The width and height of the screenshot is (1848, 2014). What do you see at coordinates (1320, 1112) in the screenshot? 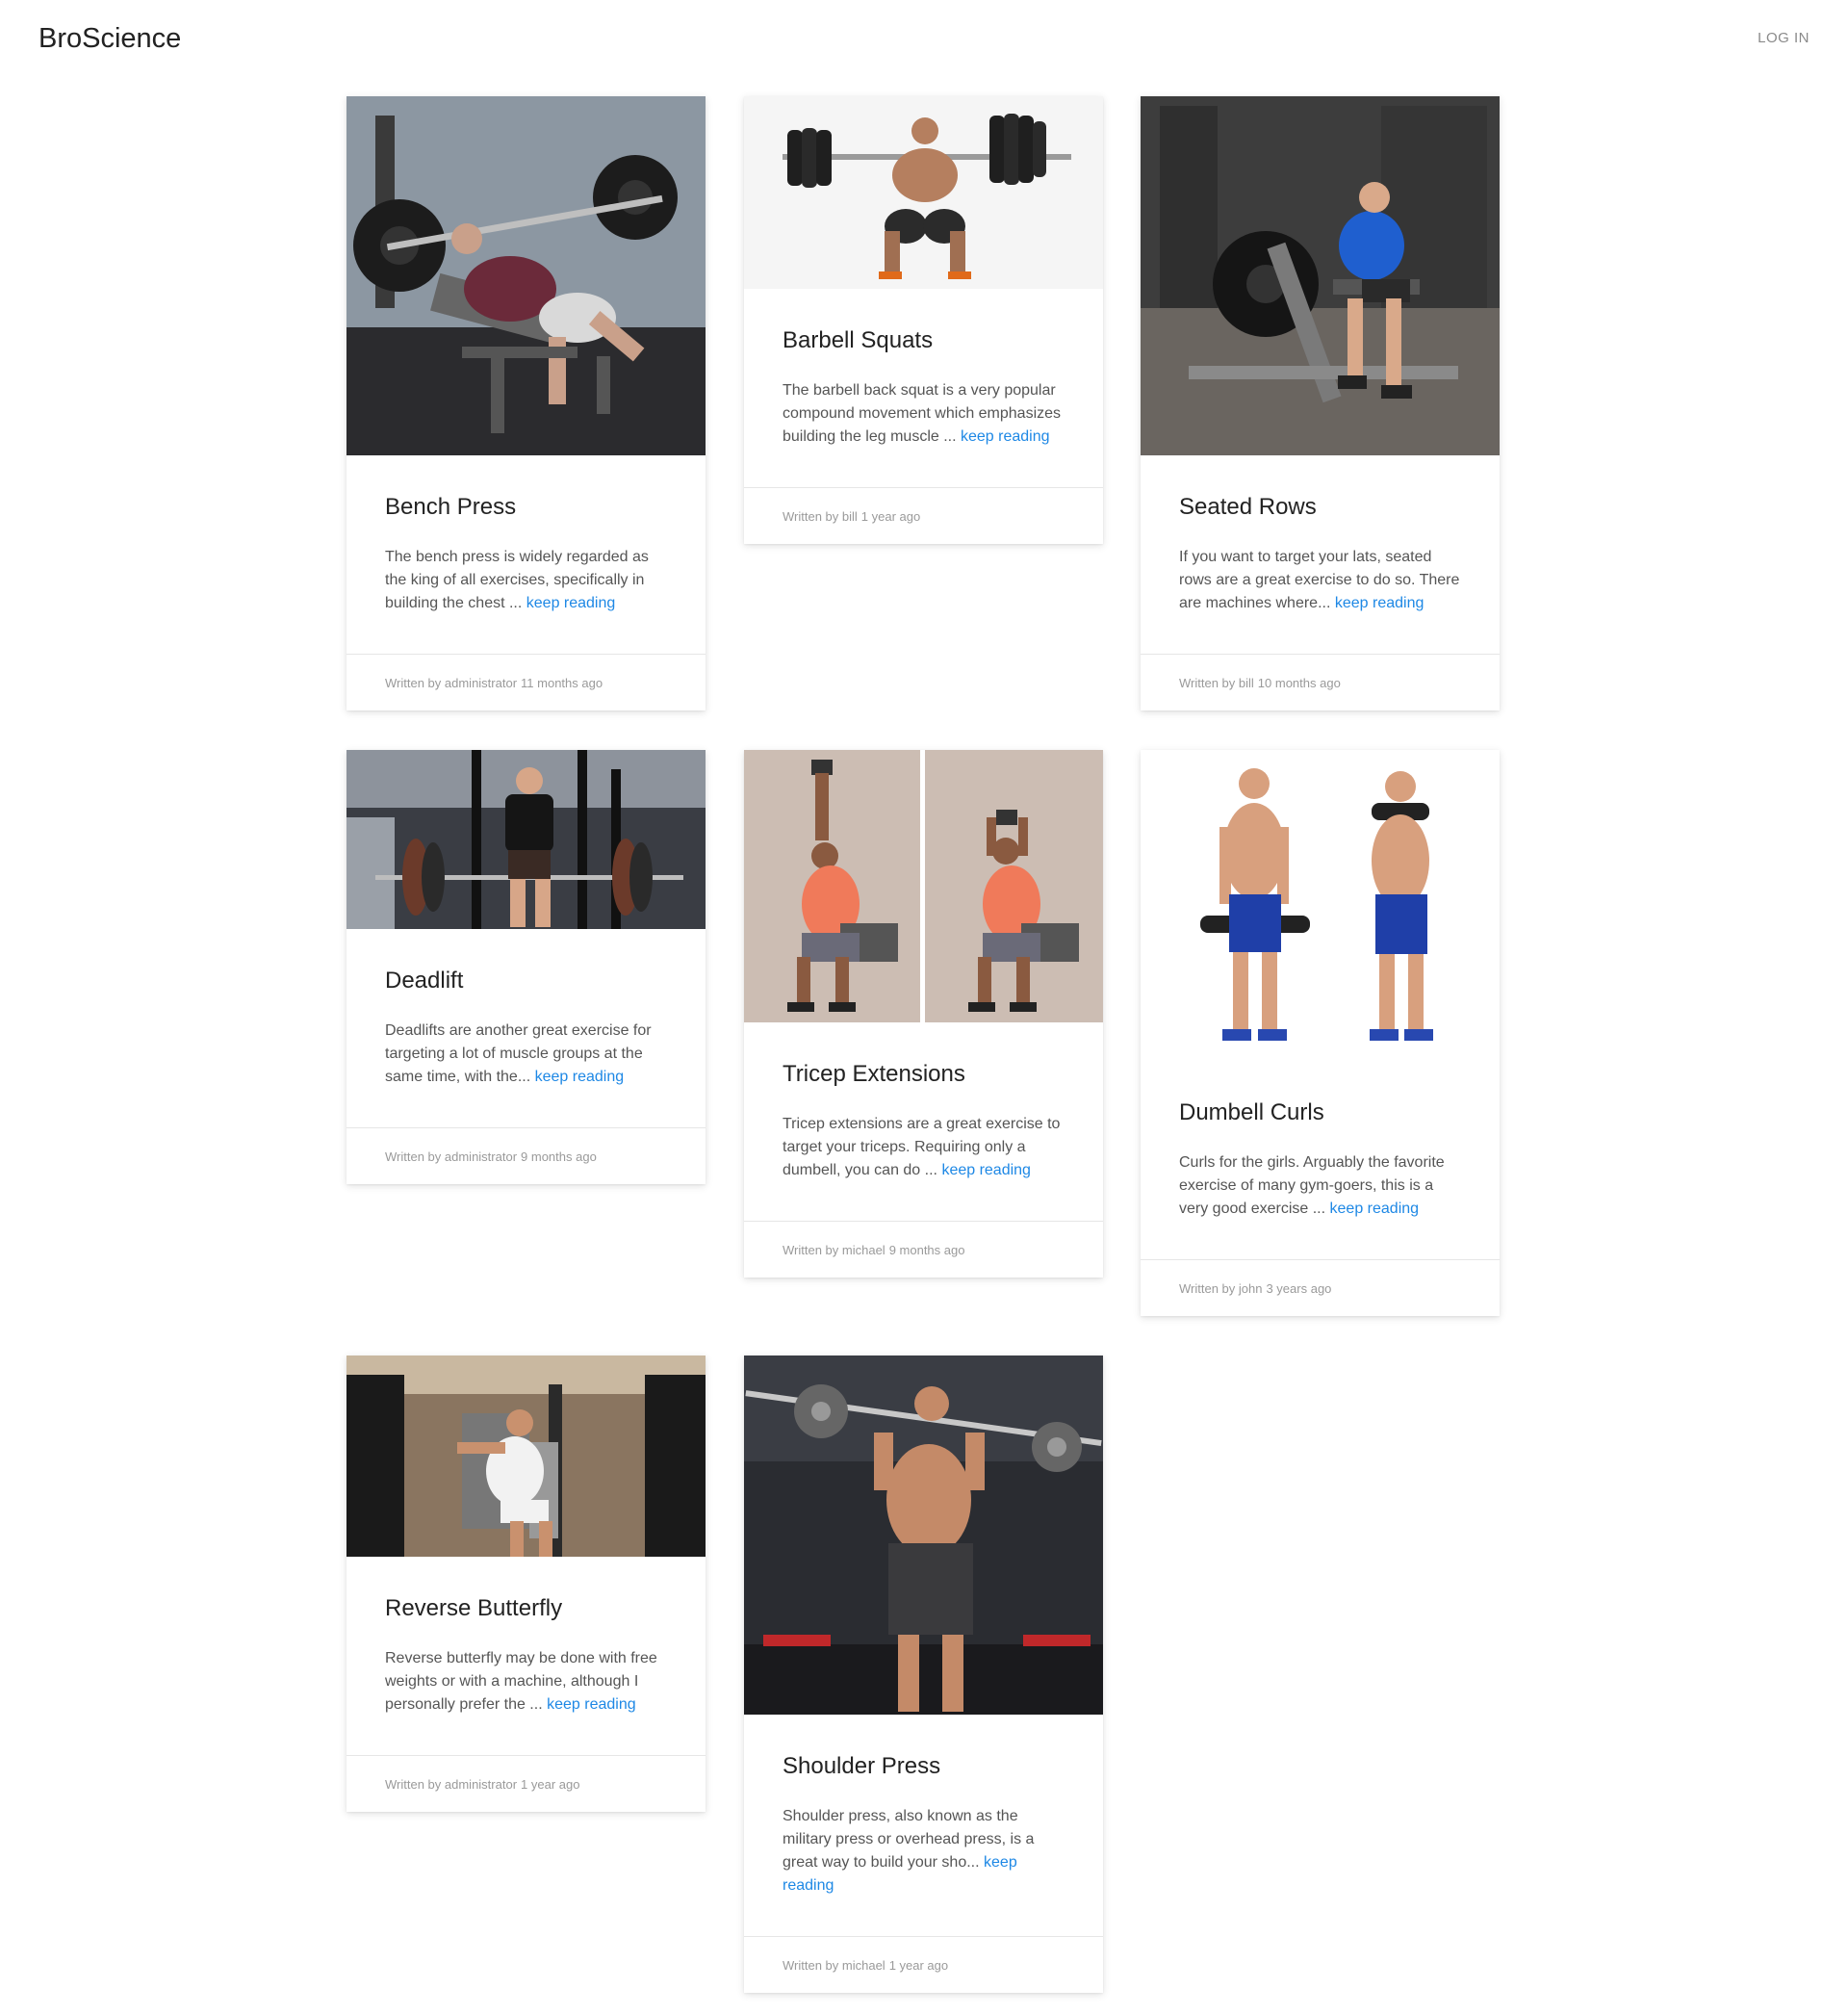
I see `card-title: Dumbell Curls` at bounding box center [1320, 1112].